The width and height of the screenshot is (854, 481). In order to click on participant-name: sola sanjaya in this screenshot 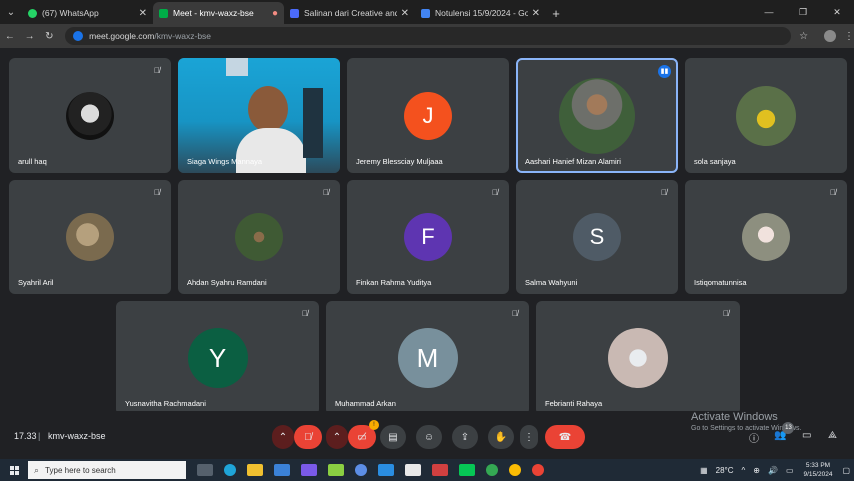, I will do `click(715, 161)`.